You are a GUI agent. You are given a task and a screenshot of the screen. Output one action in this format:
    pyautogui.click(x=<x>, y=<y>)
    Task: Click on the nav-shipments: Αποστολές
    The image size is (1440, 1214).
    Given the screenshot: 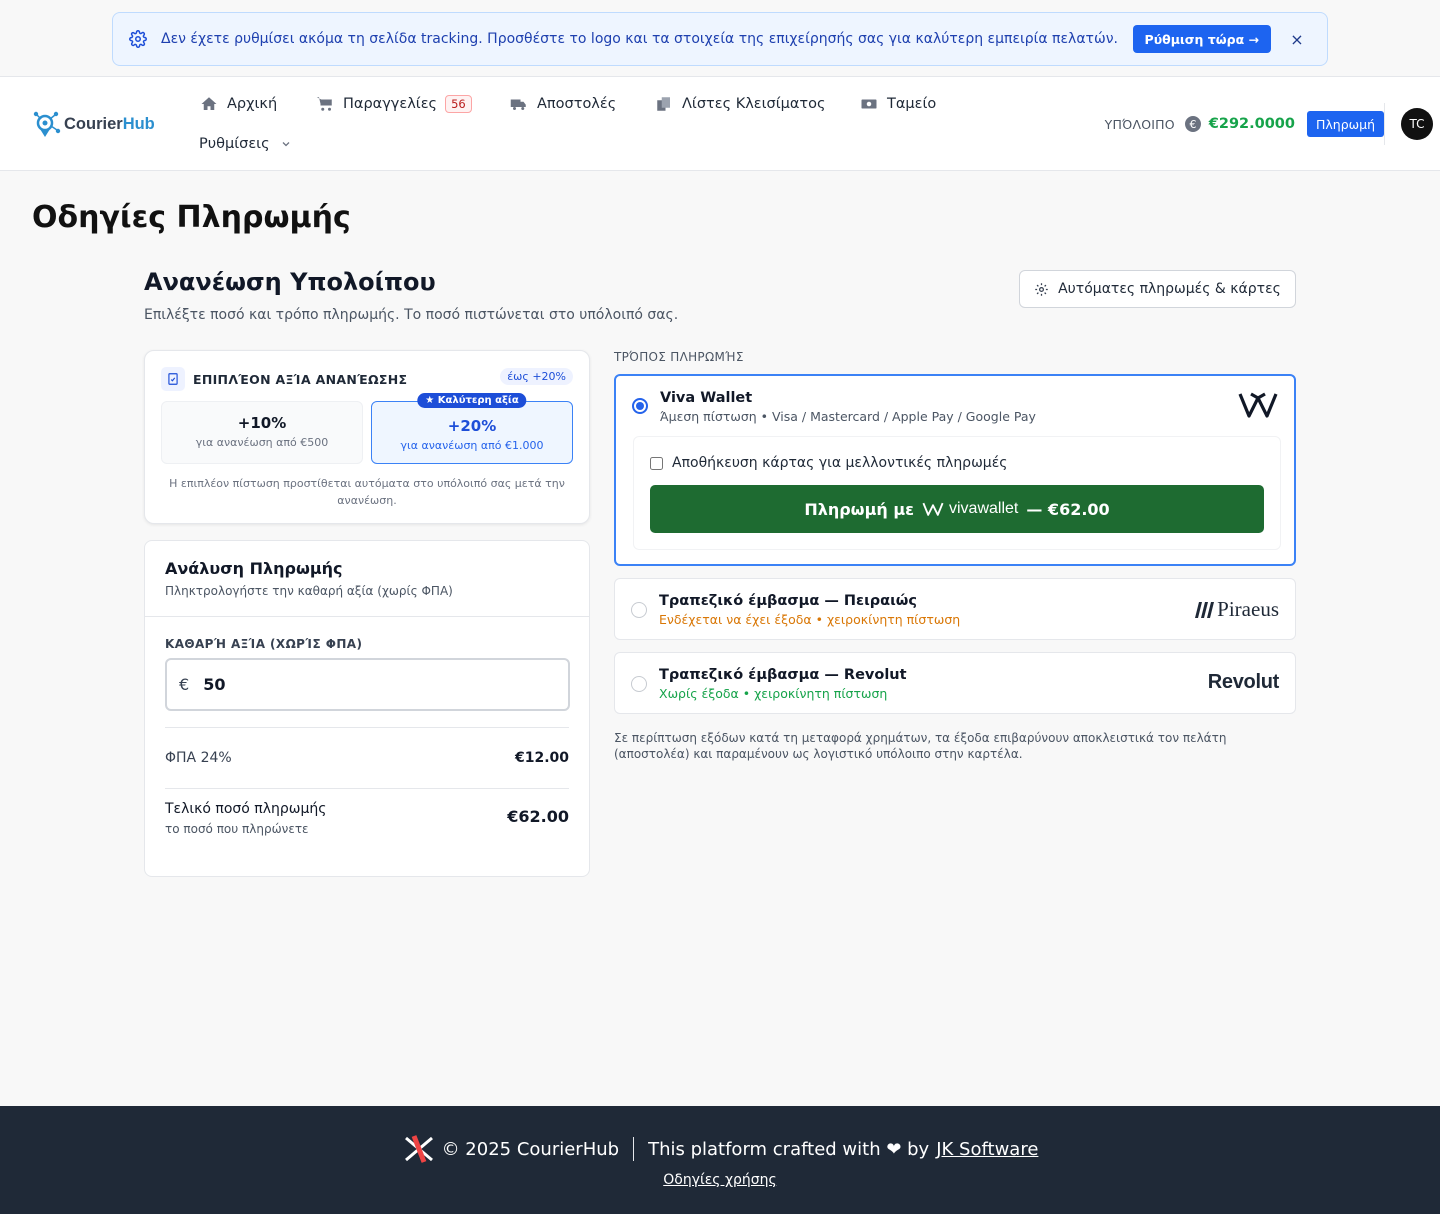 What is the action you would take?
    pyautogui.click(x=563, y=104)
    